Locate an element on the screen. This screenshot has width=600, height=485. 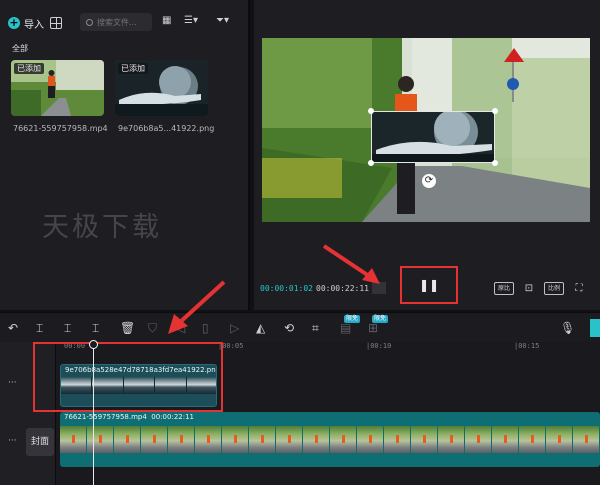
pause-icon: ❚❚ is located at coordinates (429, 285).